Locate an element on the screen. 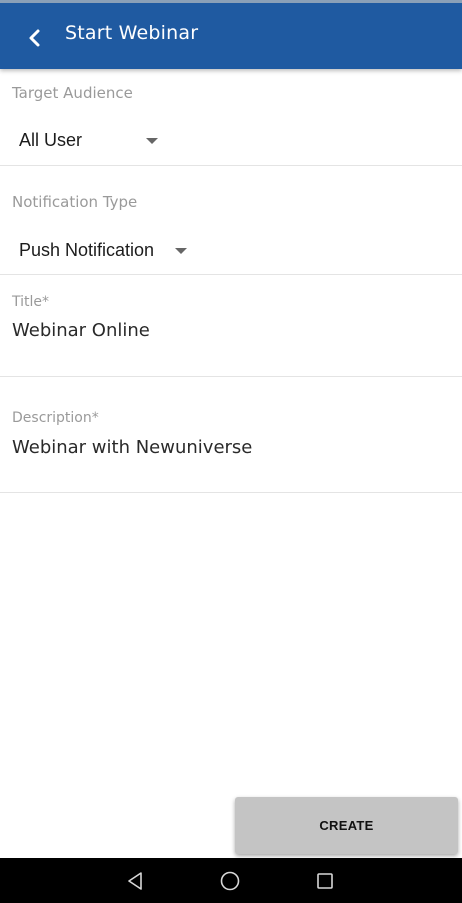 This screenshot has height=903, width=462. nav-back-button is located at coordinates (135, 881).